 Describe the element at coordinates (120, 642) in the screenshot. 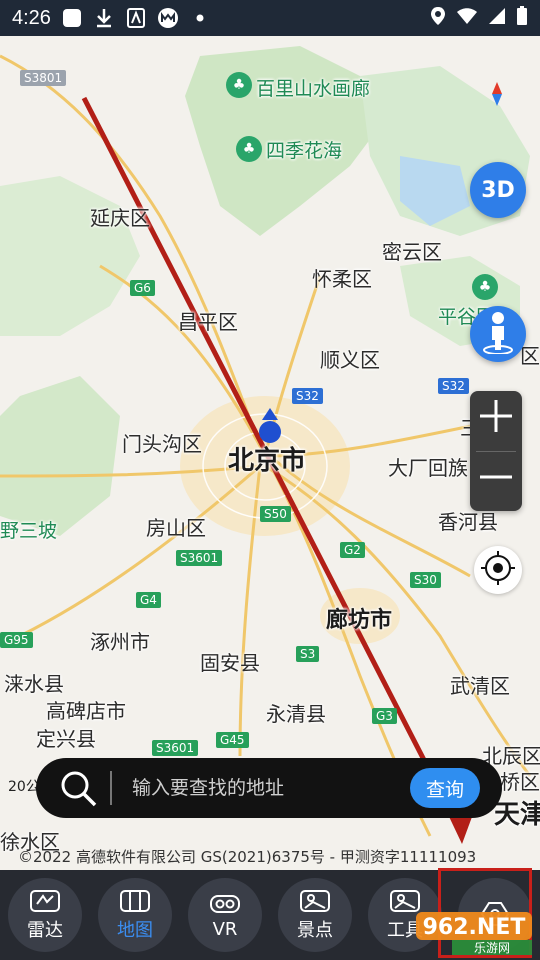

I see `map-label-zhuozhou: 涿州市` at that location.